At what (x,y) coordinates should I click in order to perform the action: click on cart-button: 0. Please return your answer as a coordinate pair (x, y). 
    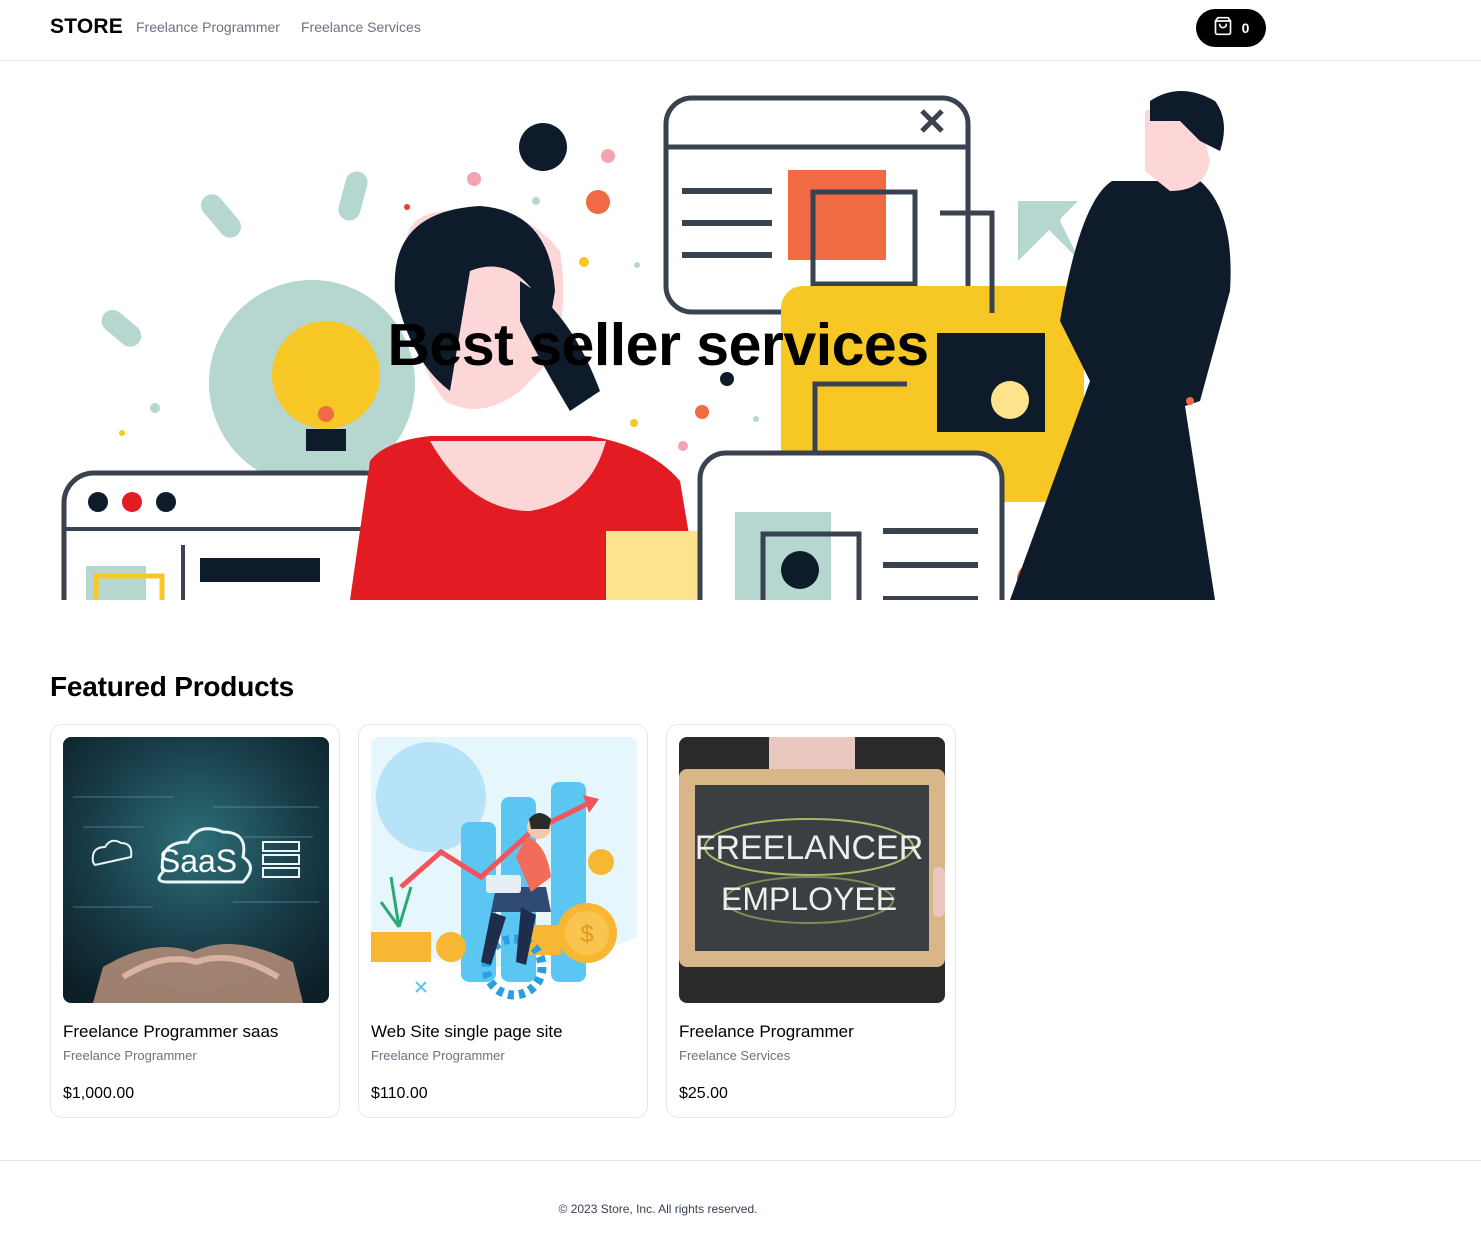
    Looking at the image, I should click on (1231, 28).